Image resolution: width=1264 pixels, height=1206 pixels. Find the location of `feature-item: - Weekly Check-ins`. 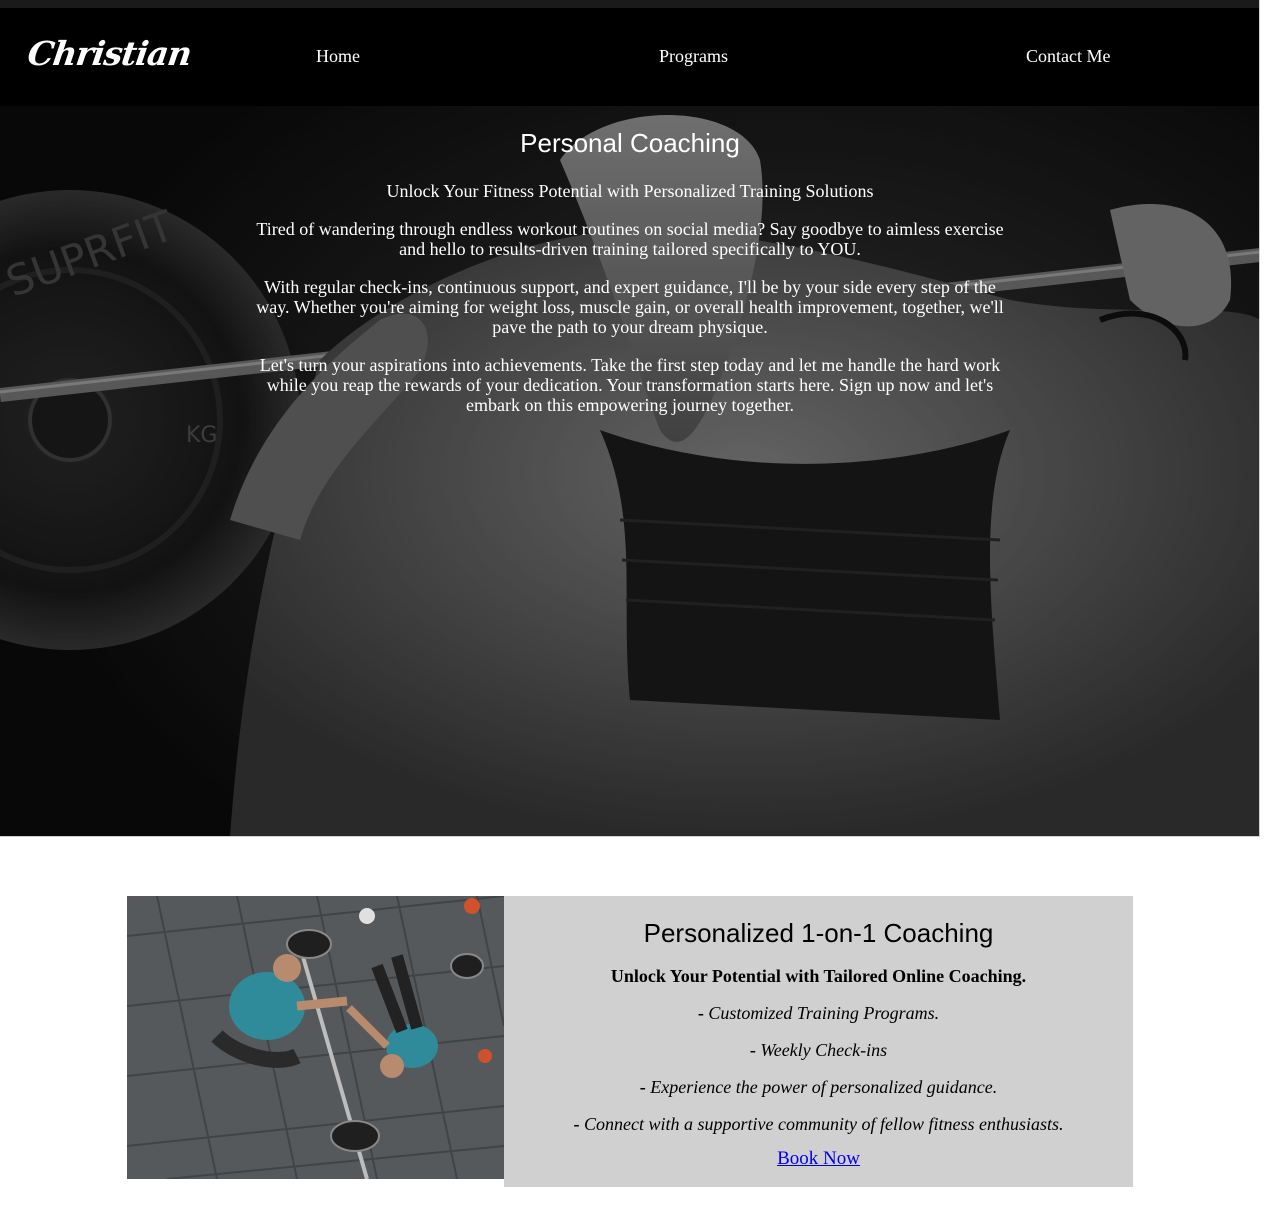

feature-item: - Weekly Check-ins is located at coordinates (818, 1050).